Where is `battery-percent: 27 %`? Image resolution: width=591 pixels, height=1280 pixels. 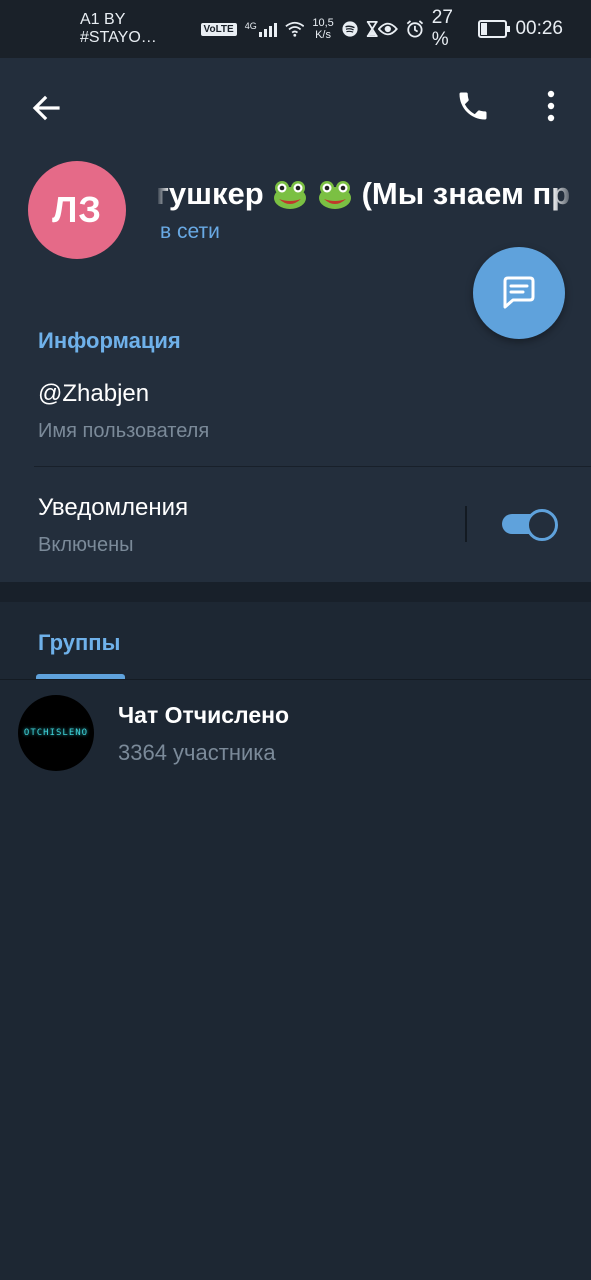 battery-percent: 27 % is located at coordinates (442, 28).